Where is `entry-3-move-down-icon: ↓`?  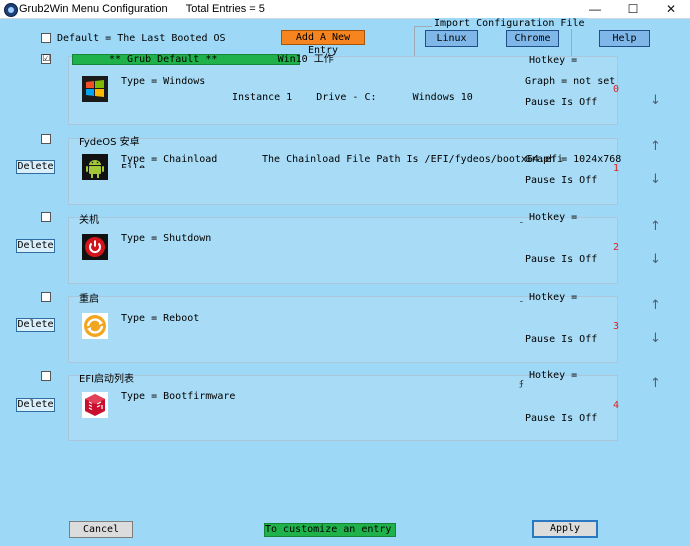 entry-3-move-down-icon: ↓ is located at coordinates (655, 338).